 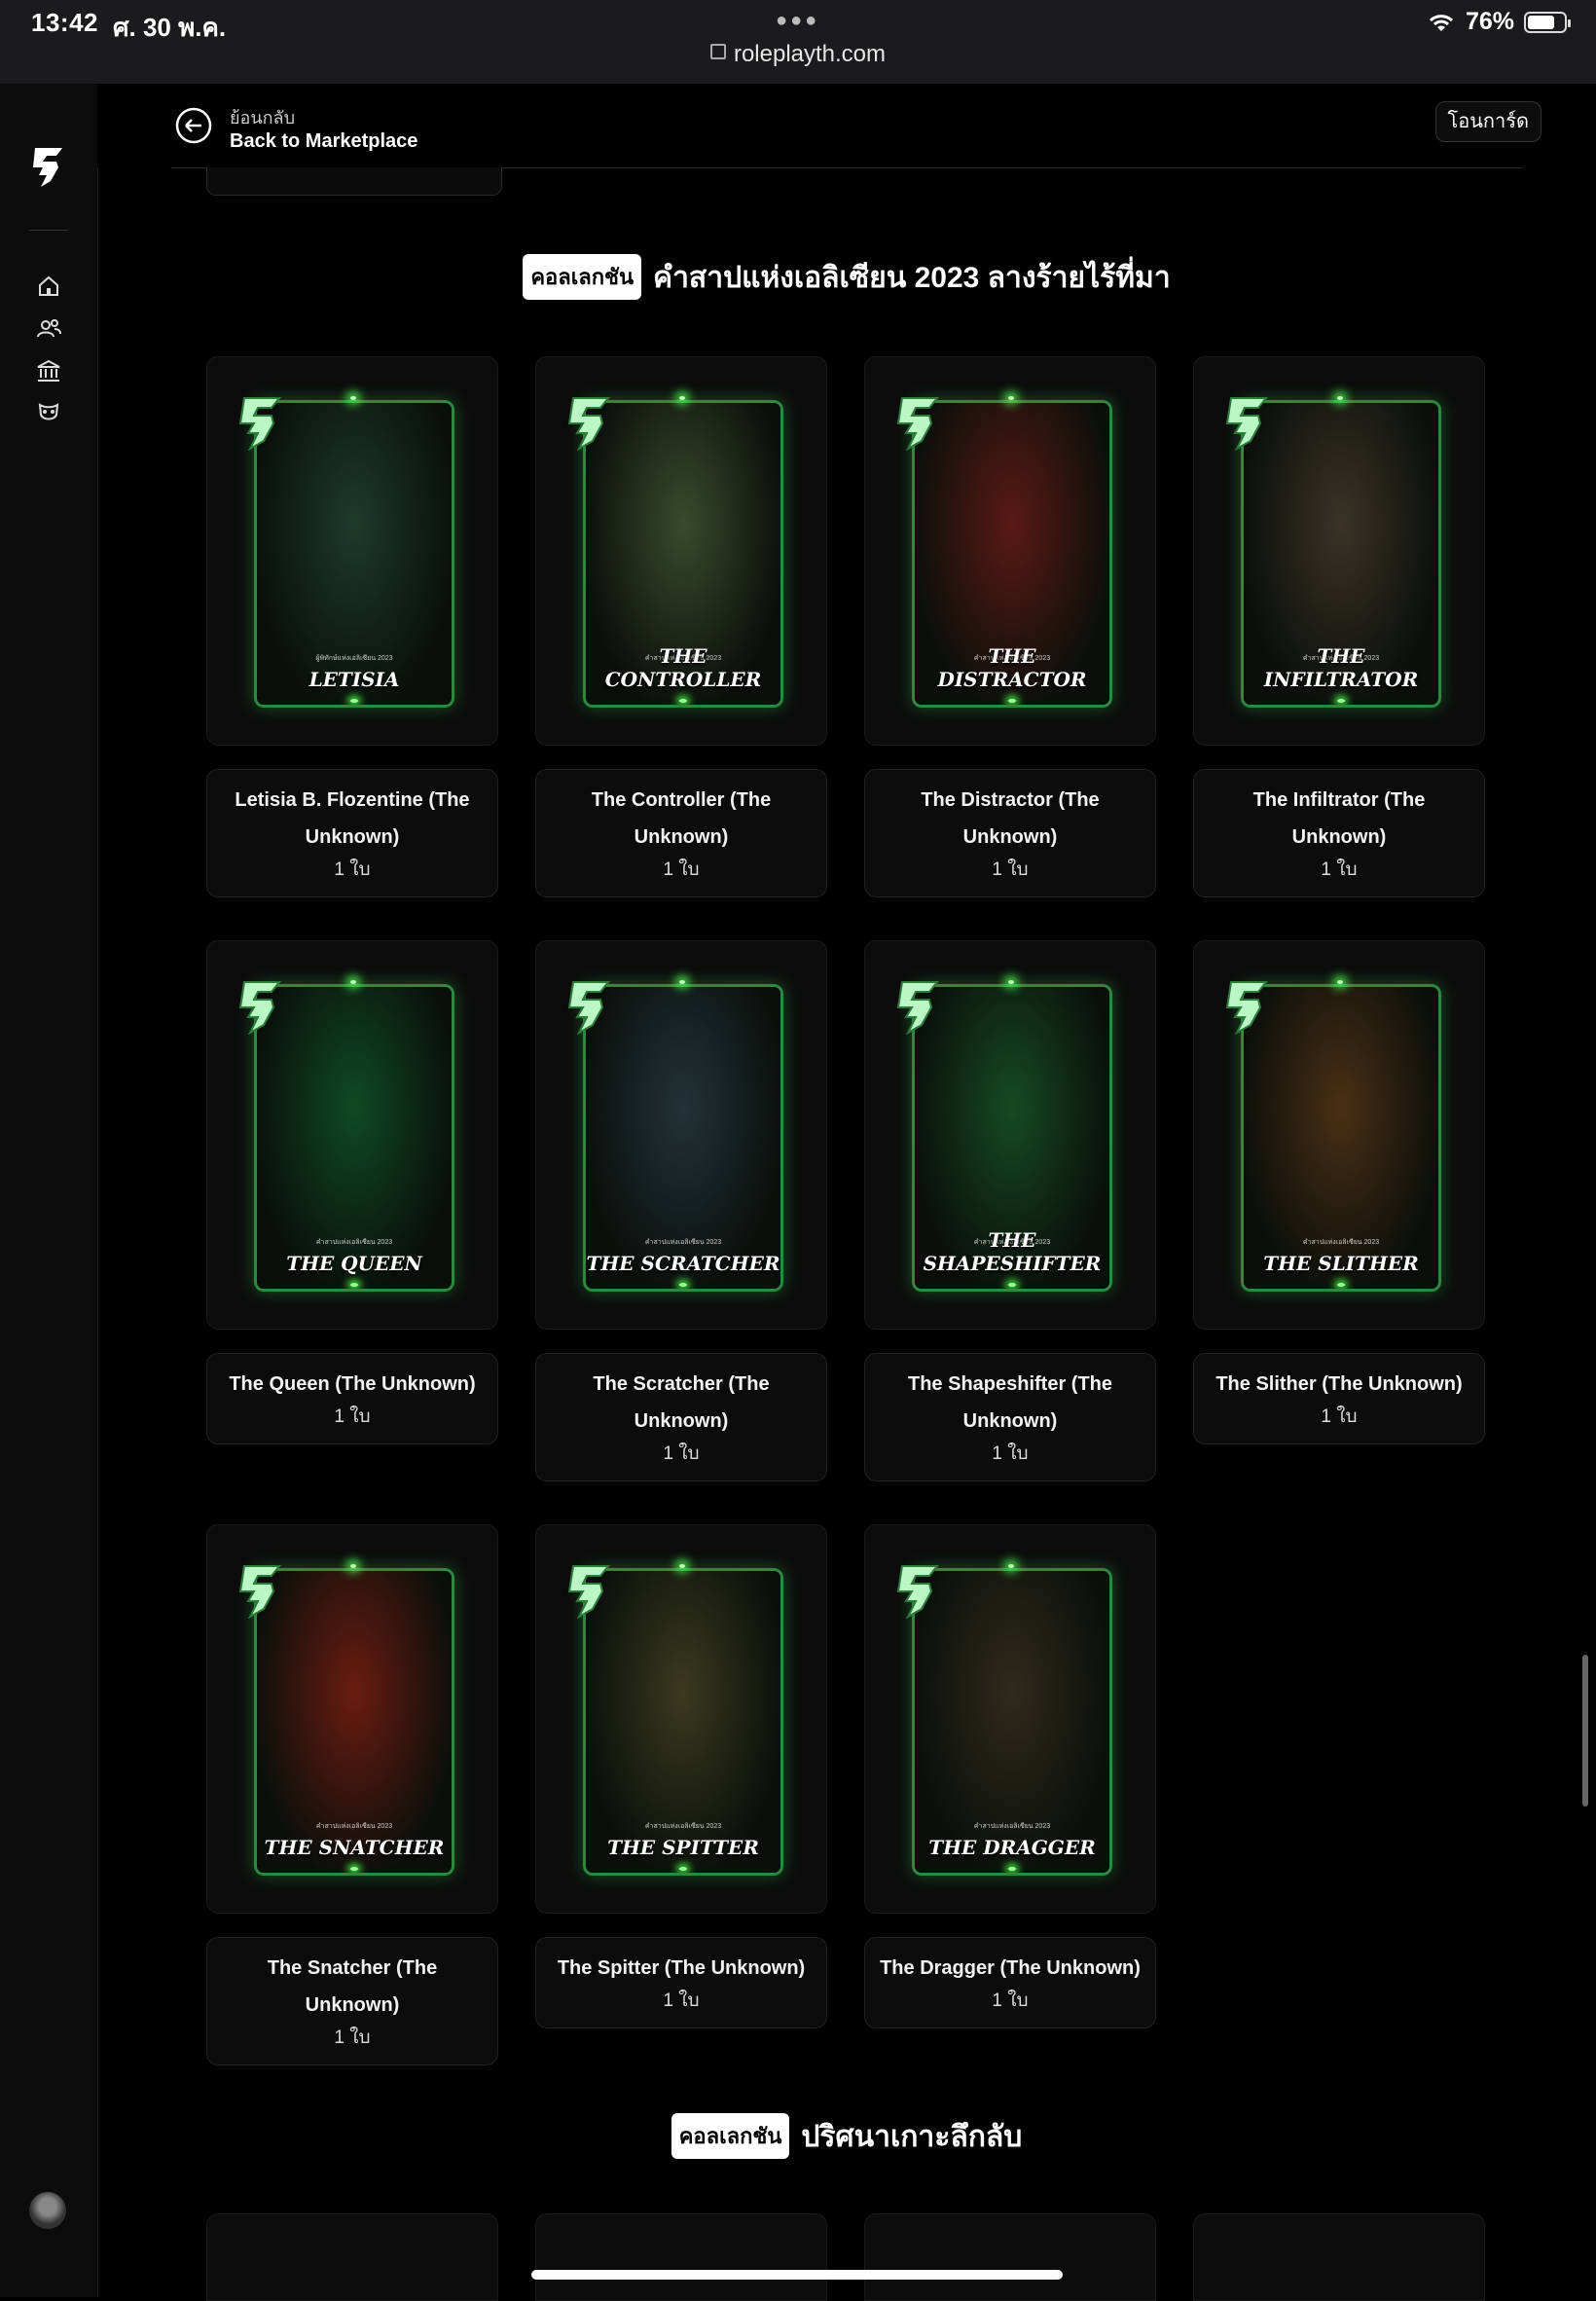 What do you see at coordinates (47, 2210) in the screenshot?
I see `avatar` at bounding box center [47, 2210].